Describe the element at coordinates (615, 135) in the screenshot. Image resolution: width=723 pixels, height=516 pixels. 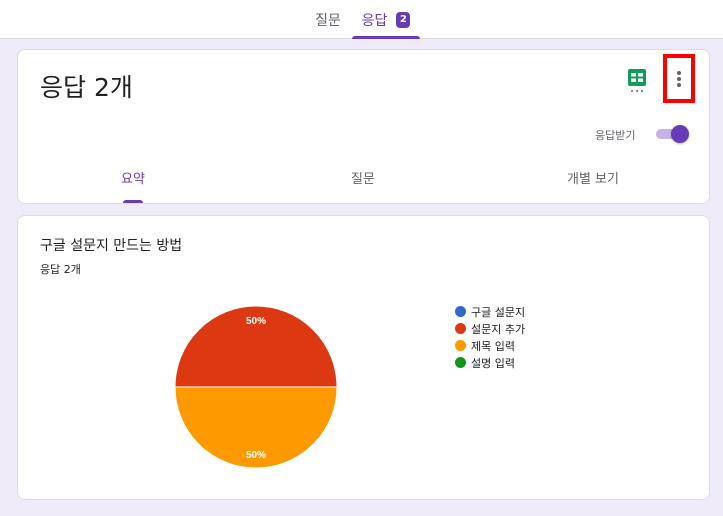
I see `accepting-responses-label: 응답받기` at that location.